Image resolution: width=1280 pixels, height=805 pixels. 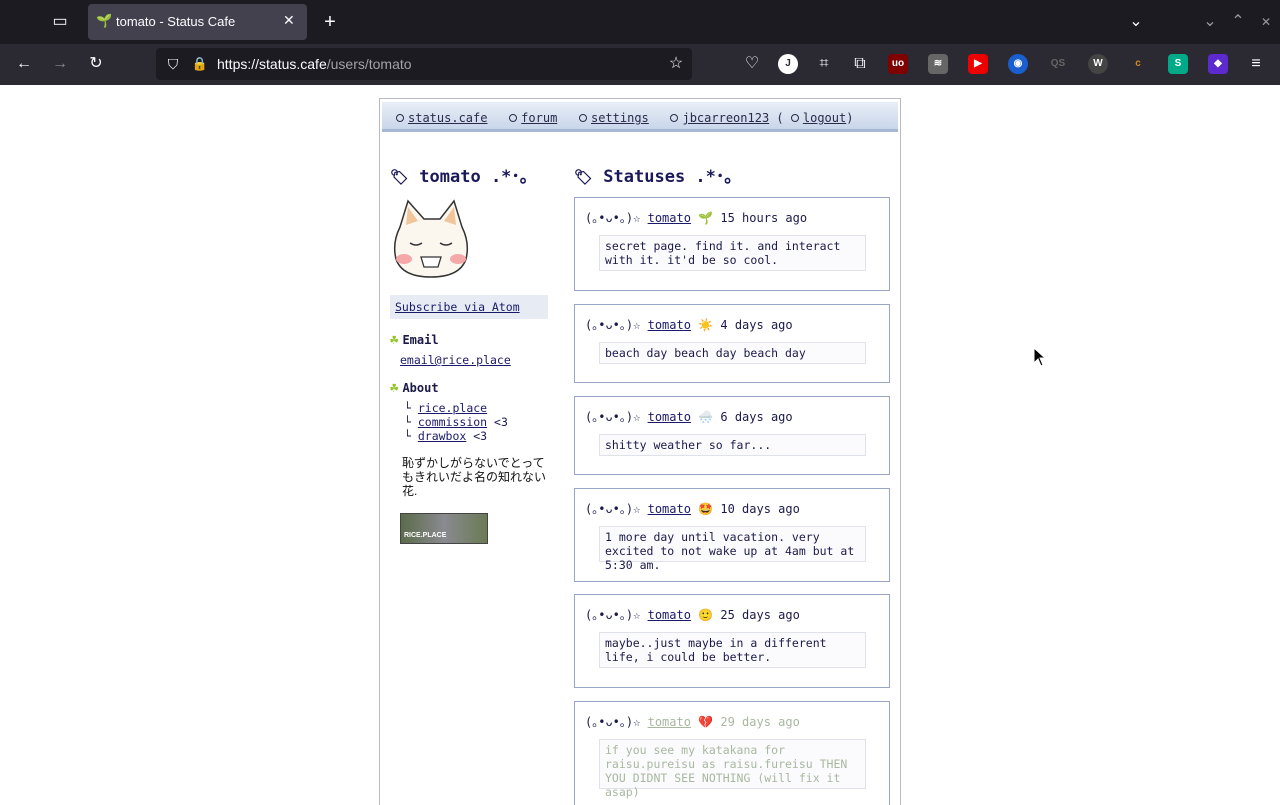 What do you see at coordinates (1058, 64) in the screenshot?
I see `qs-extension-icon: QS` at bounding box center [1058, 64].